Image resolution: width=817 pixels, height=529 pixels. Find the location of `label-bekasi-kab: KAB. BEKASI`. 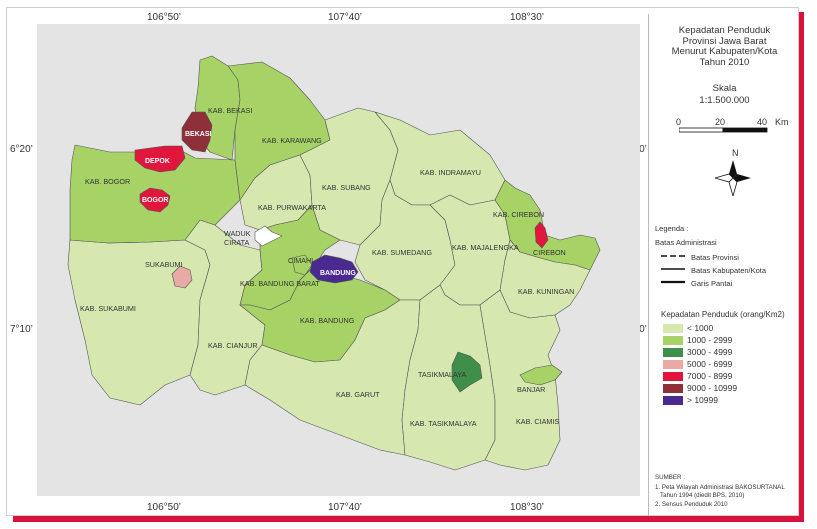

label-bekasi-kab: KAB. BEKASI is located at coordinates (230, 110).